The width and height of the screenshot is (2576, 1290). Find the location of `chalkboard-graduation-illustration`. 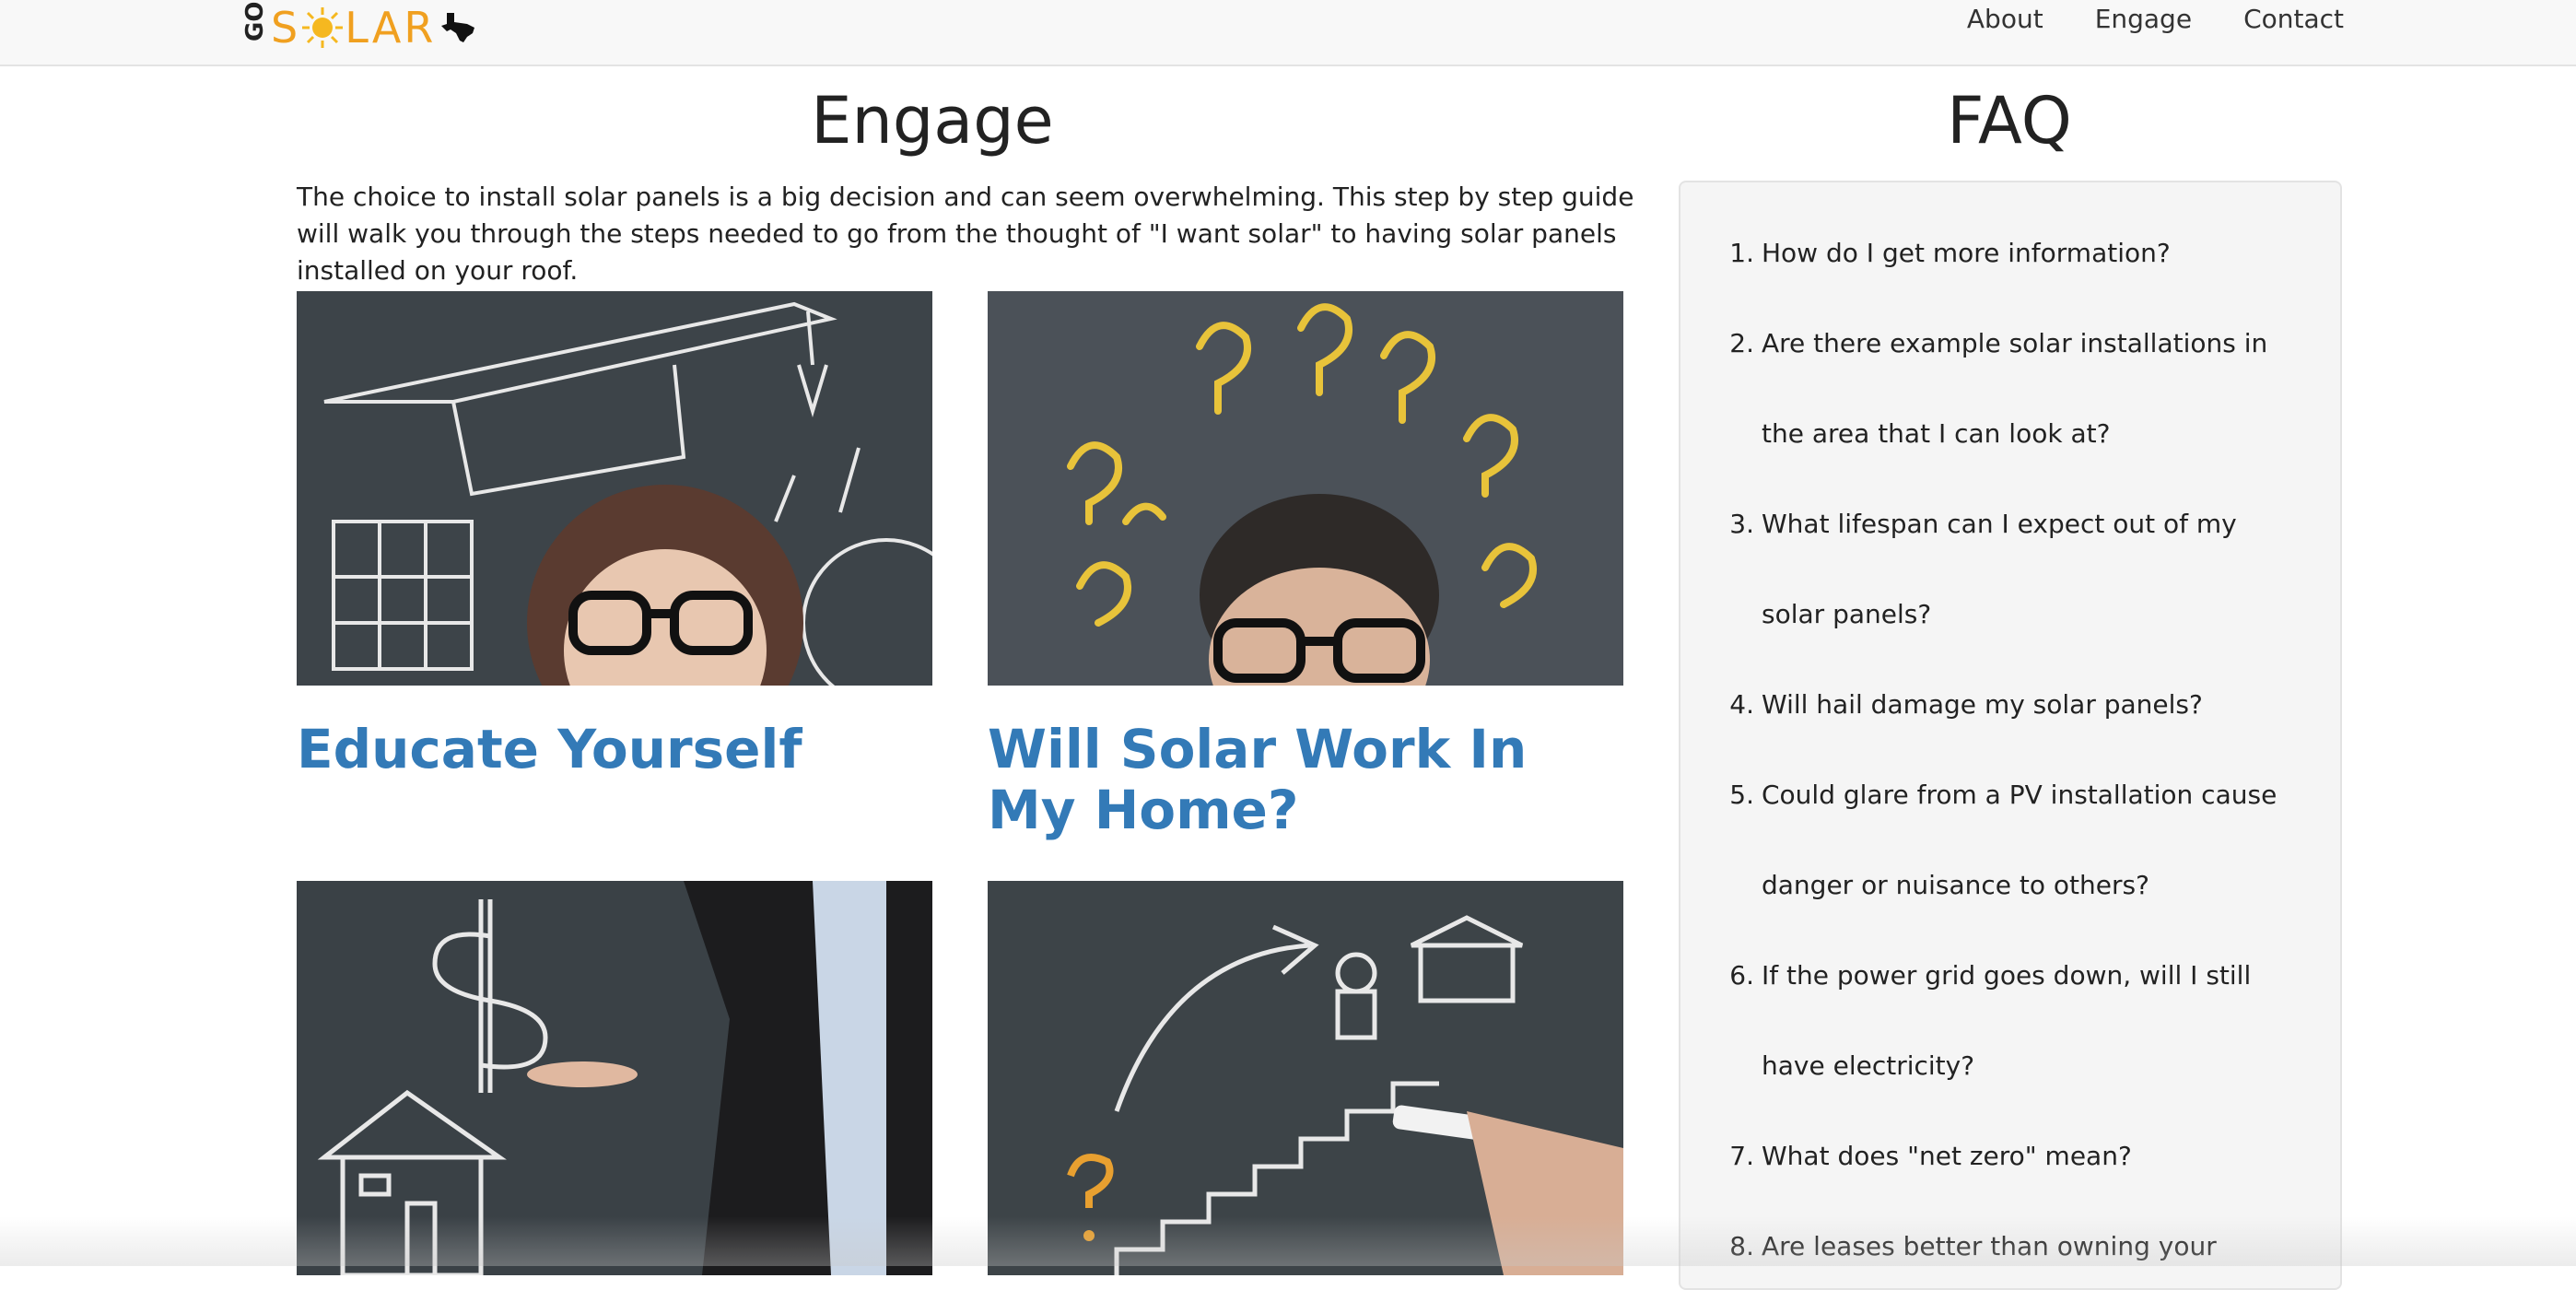

chalkboard-graduation-illustration is located at coordinates (614, 488).